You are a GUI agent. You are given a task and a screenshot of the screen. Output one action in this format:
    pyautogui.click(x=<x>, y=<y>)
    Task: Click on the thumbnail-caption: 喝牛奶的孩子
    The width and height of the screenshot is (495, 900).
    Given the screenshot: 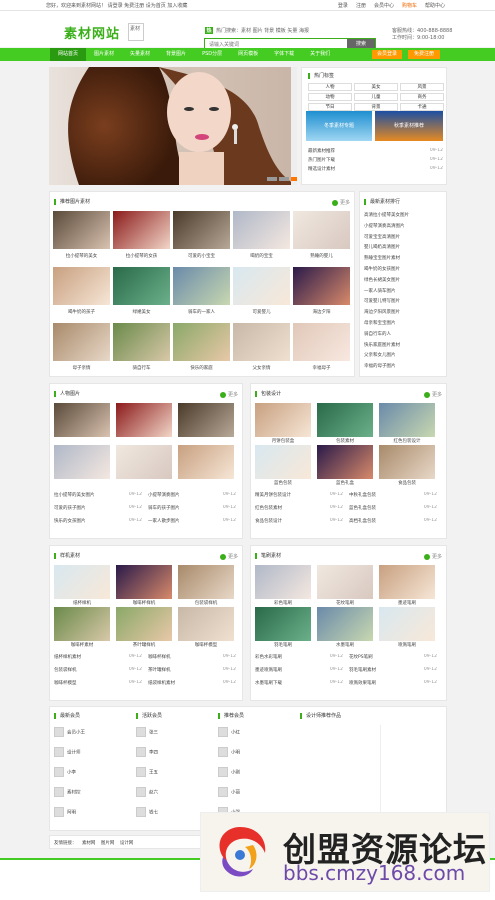 What is the action you would take?
    pyautogui.click(x=81, y=312)
    